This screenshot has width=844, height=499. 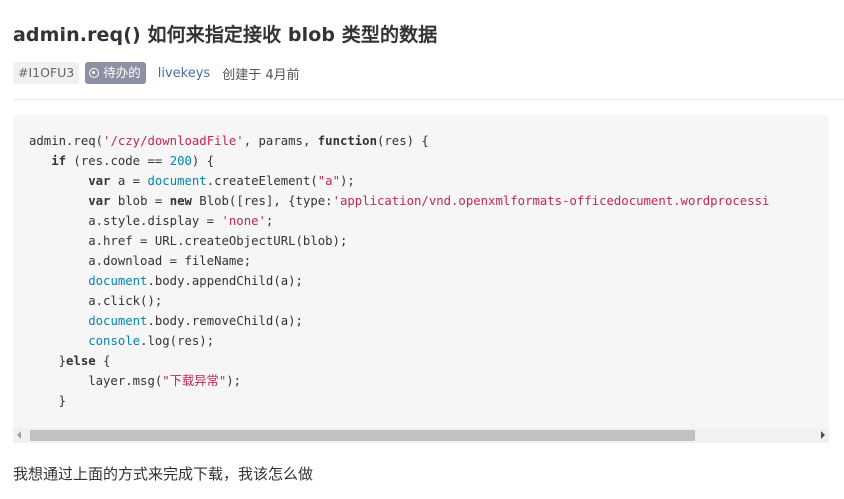 What do you see at coordinates (225, 321) in the screenshot?
I see `code-token: .body.removeChild(a);` at bounding box center [225, 321].